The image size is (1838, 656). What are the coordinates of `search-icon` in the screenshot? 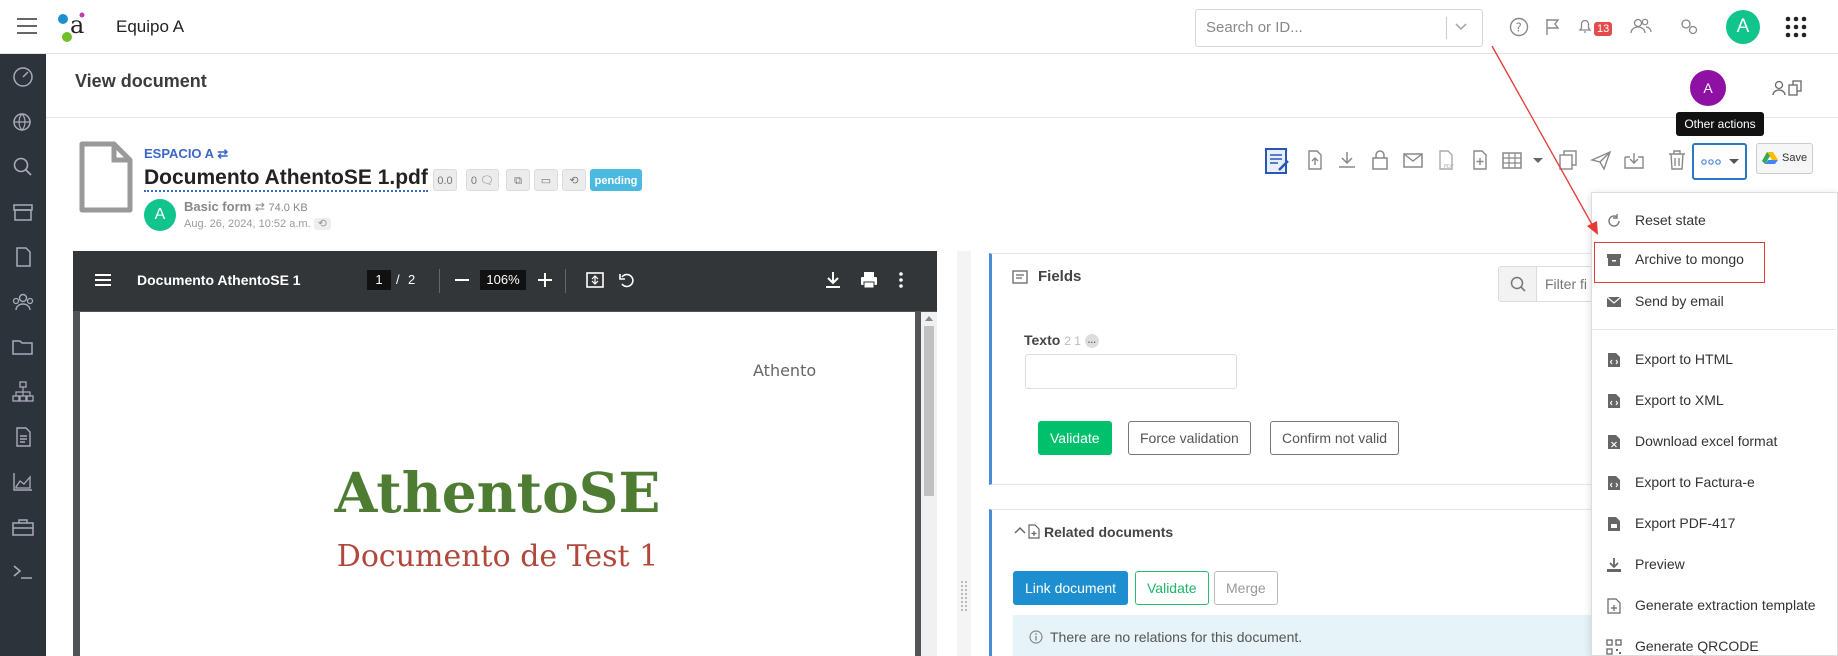 It's located at (23, 167).